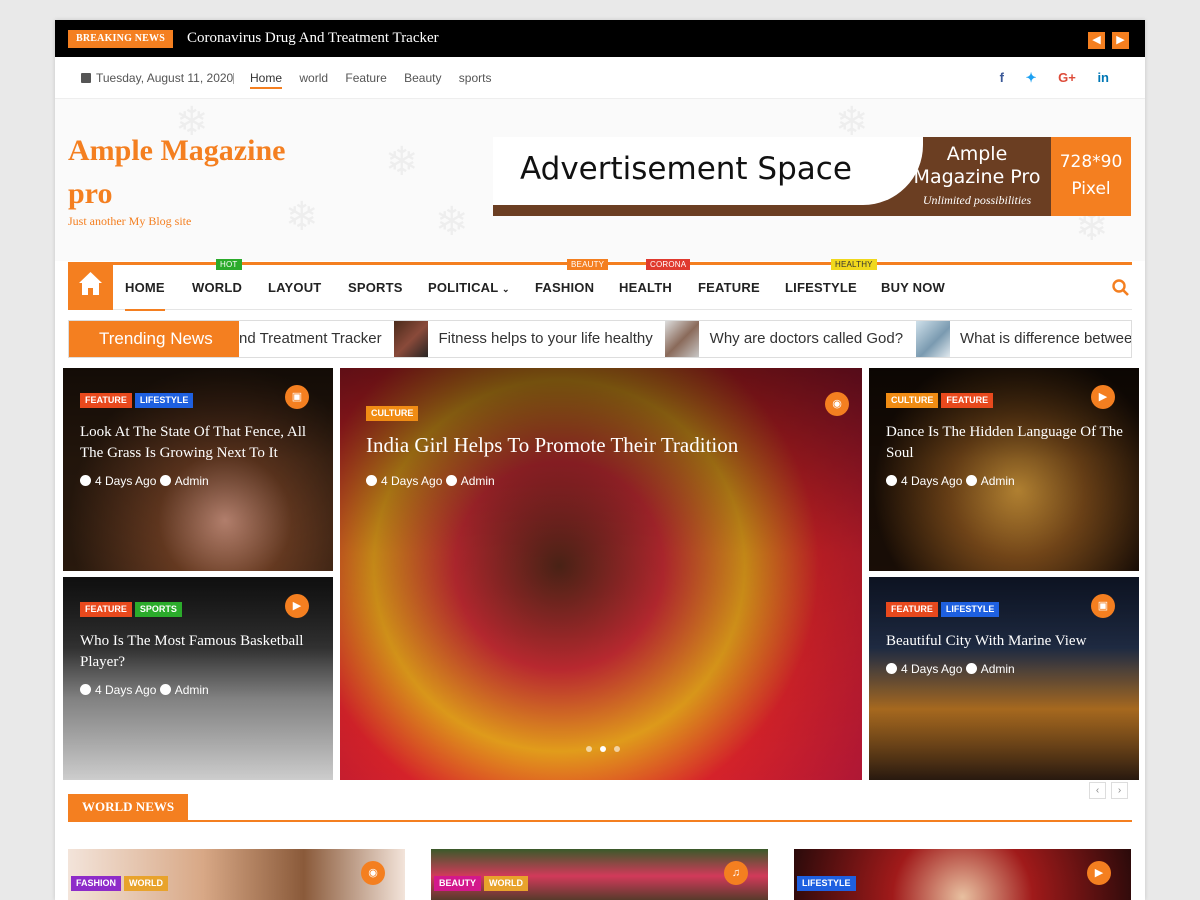  I want to click on google-plus-icon: G+, so click(1067, 77).